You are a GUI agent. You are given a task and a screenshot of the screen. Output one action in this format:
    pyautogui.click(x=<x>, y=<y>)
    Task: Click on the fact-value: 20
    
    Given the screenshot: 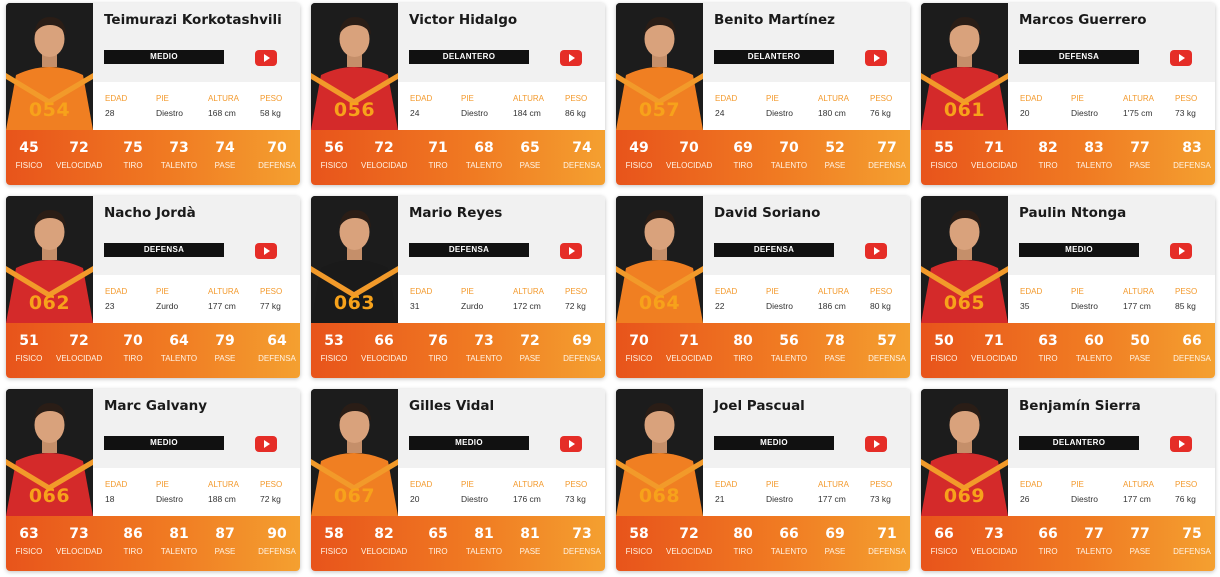 What is the action you would take?
    pyautogui.click(x=415, y=499)
    